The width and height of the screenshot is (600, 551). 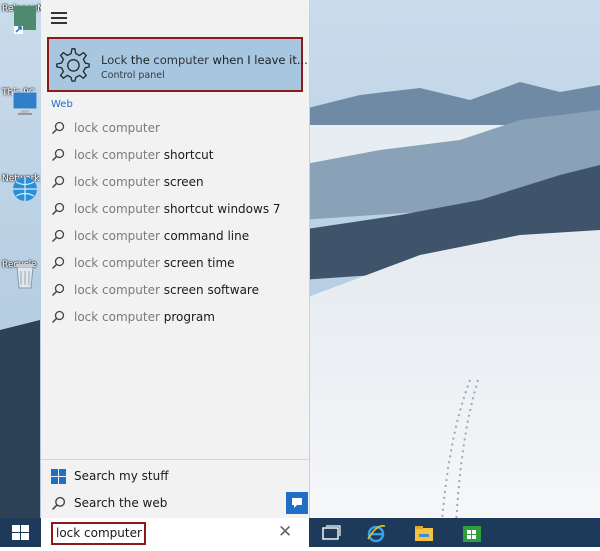 What do you see at coordinates (62, 104) in the screenshot?
I see `web-section-label: Web` at bounding box center [62, 104].